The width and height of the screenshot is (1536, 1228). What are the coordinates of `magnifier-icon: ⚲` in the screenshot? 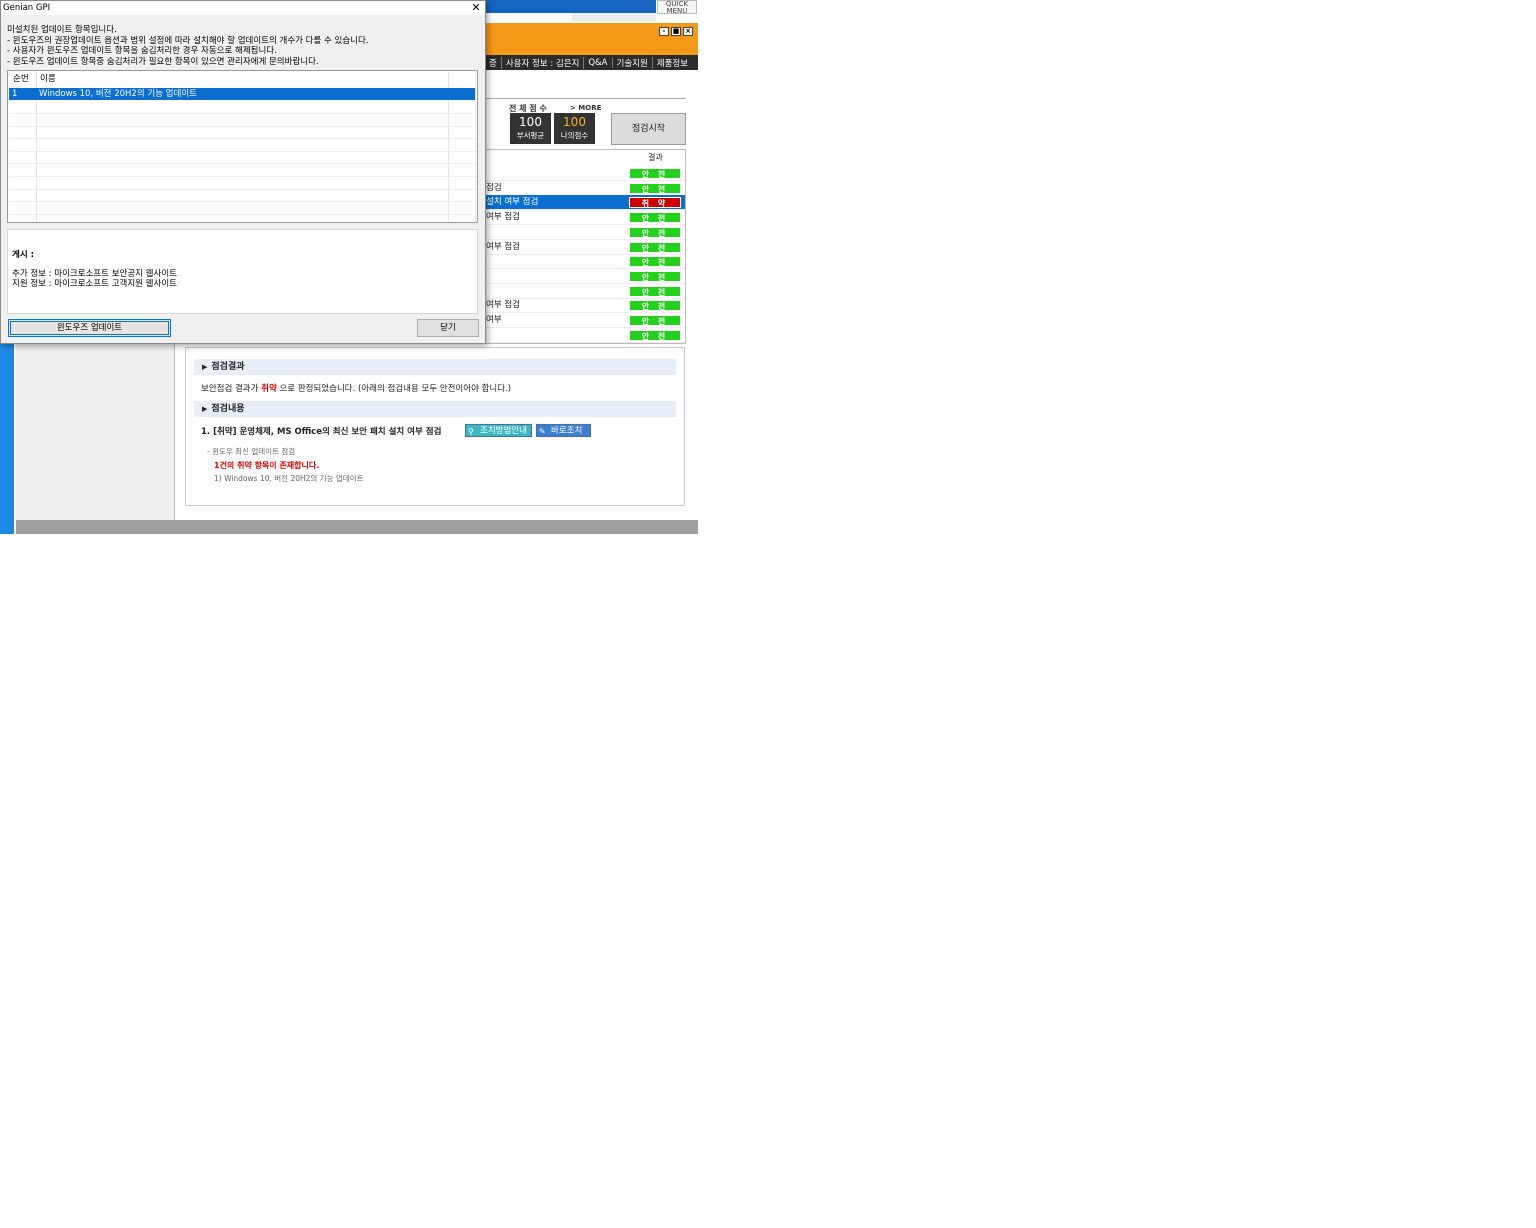 It's located at (471, 431).